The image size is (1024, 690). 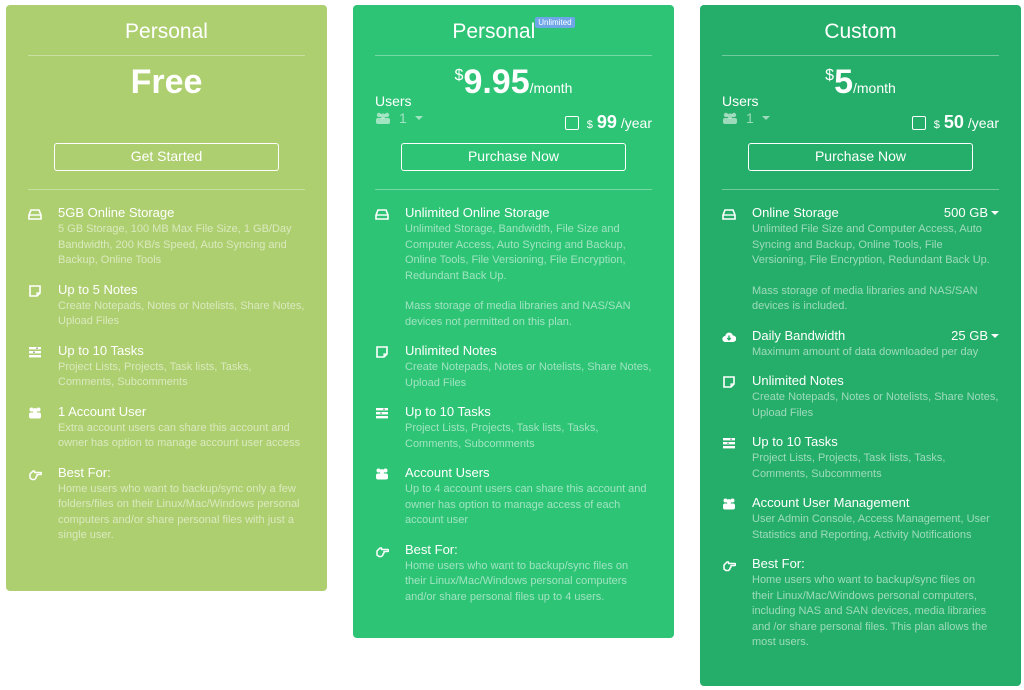 I want to click on pricing-area: $9.95/month Users 1 $ 99 /year, so click(x=513, y=99).